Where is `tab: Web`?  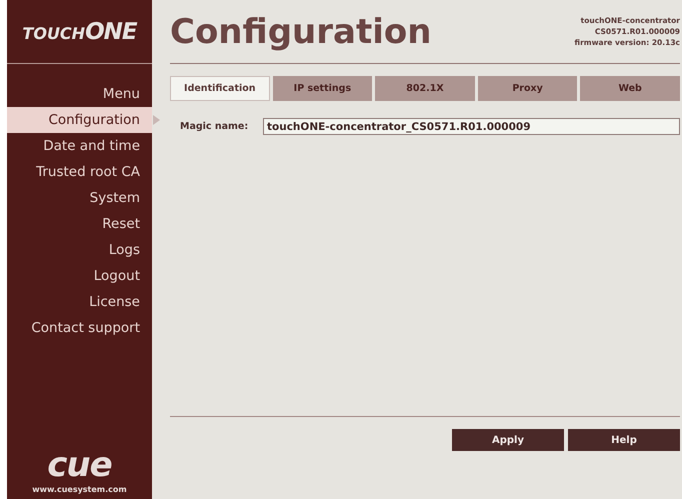 tab: Web is located at coordinates (630, 88).